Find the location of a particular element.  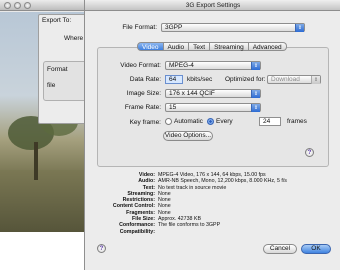

file-label: file is located at coordinates (51, 85).